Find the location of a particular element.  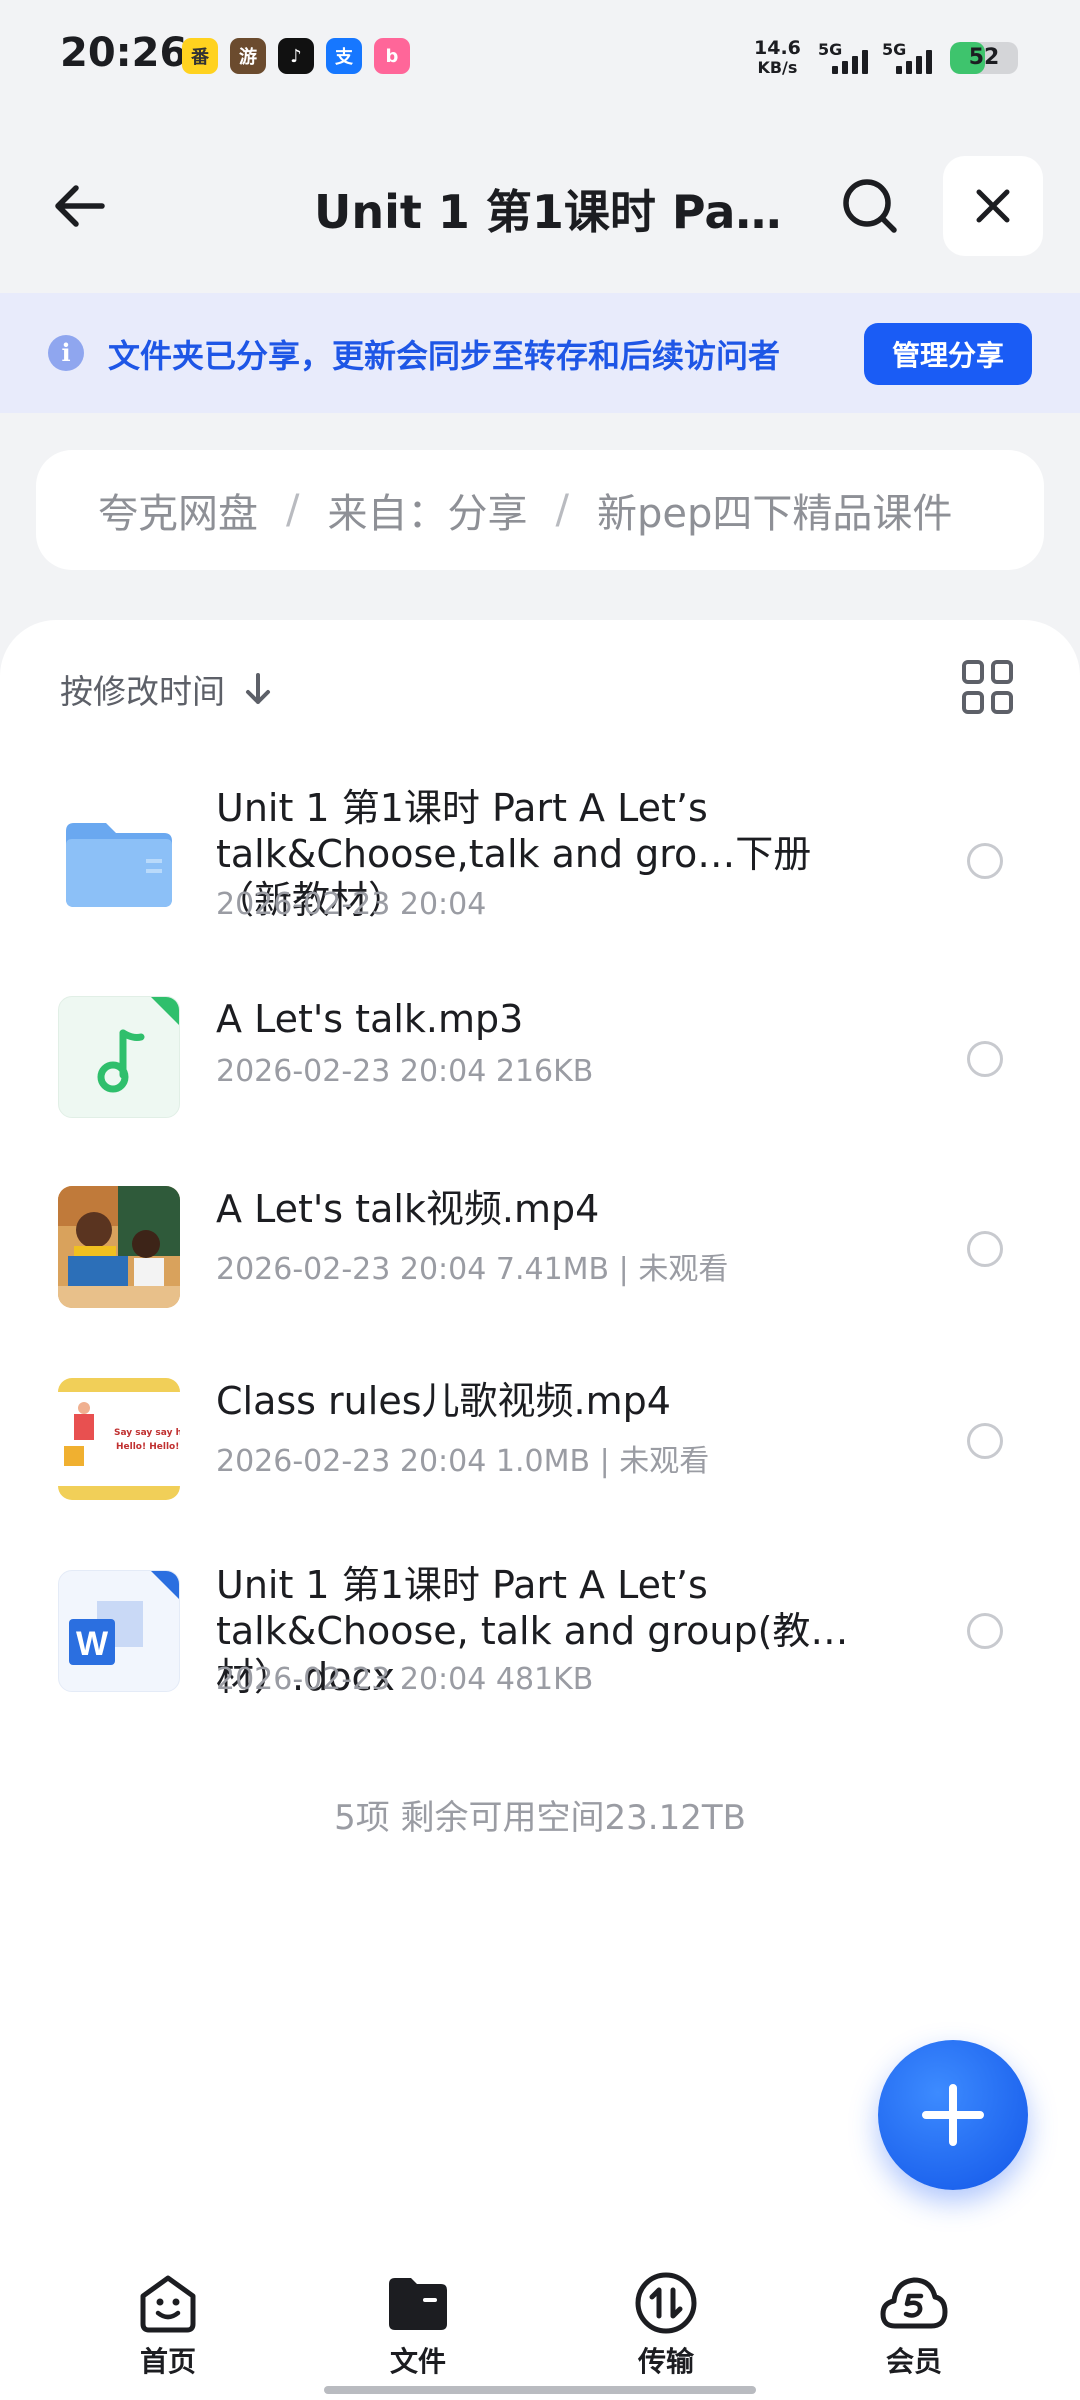

share-banner: i 文件夹已分享，更新会同步至转存和后续访问者 管理分享 is located at coordinates (540, 353).